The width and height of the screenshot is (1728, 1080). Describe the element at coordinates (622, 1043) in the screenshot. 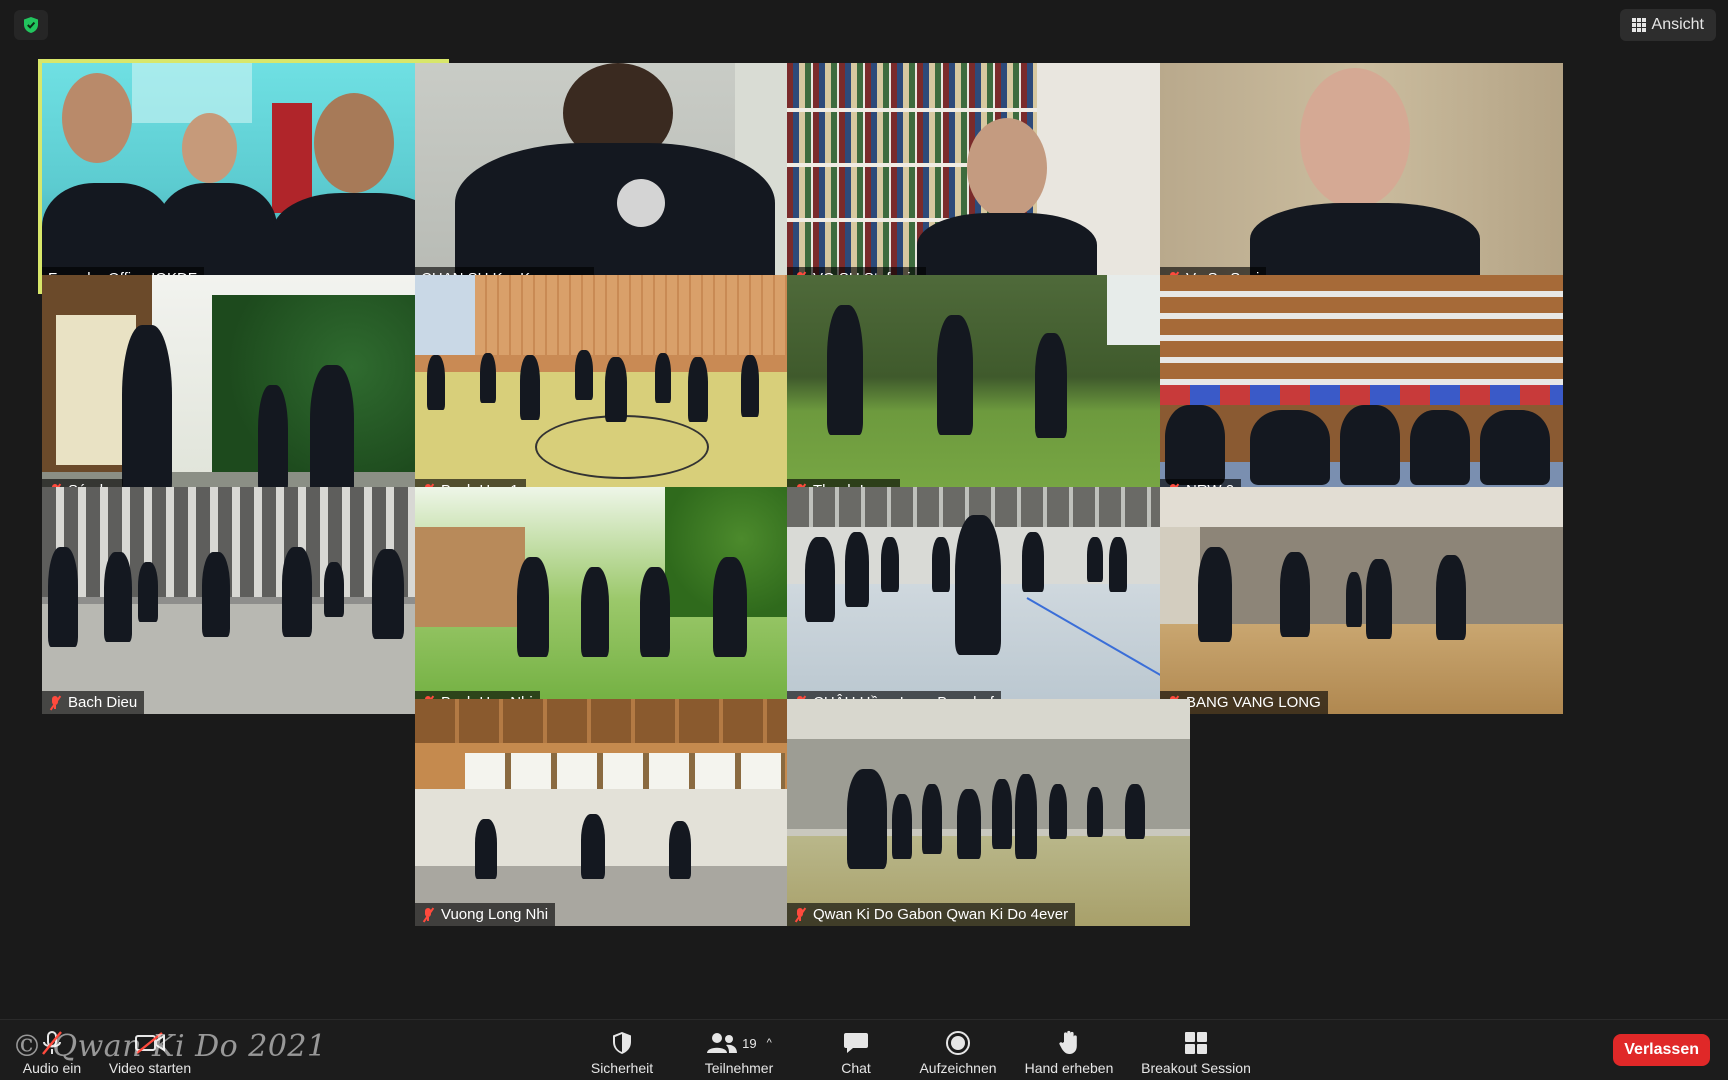

I see `shield-icon` at that location.